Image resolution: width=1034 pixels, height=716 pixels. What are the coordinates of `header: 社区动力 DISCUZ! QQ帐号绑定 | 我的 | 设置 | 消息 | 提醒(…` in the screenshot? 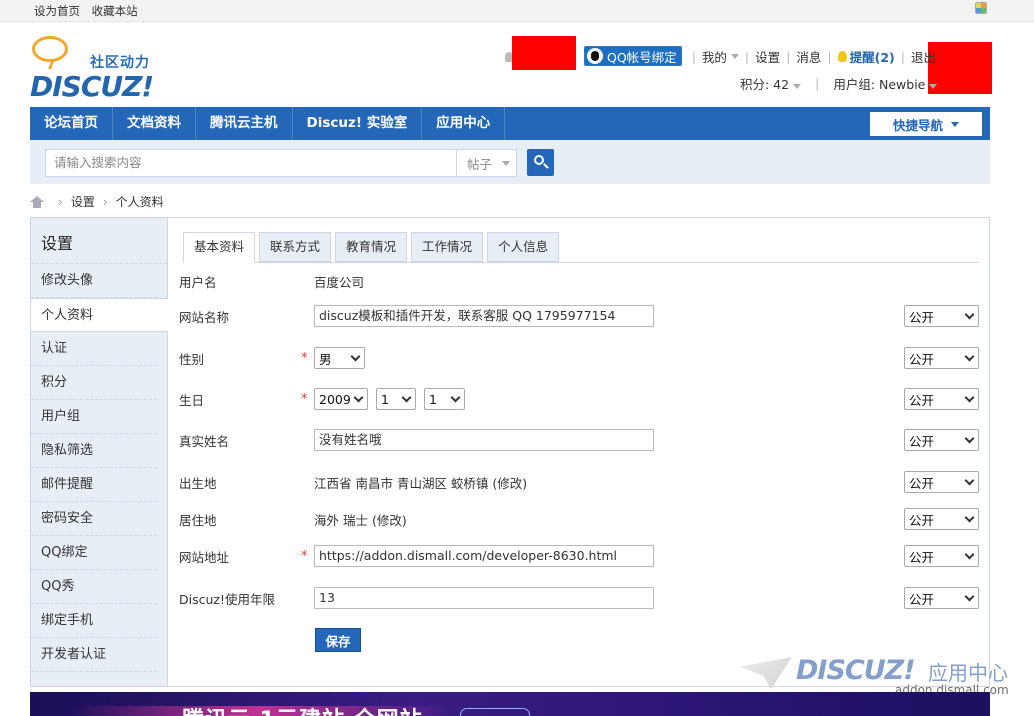 It's located at (517, 65).